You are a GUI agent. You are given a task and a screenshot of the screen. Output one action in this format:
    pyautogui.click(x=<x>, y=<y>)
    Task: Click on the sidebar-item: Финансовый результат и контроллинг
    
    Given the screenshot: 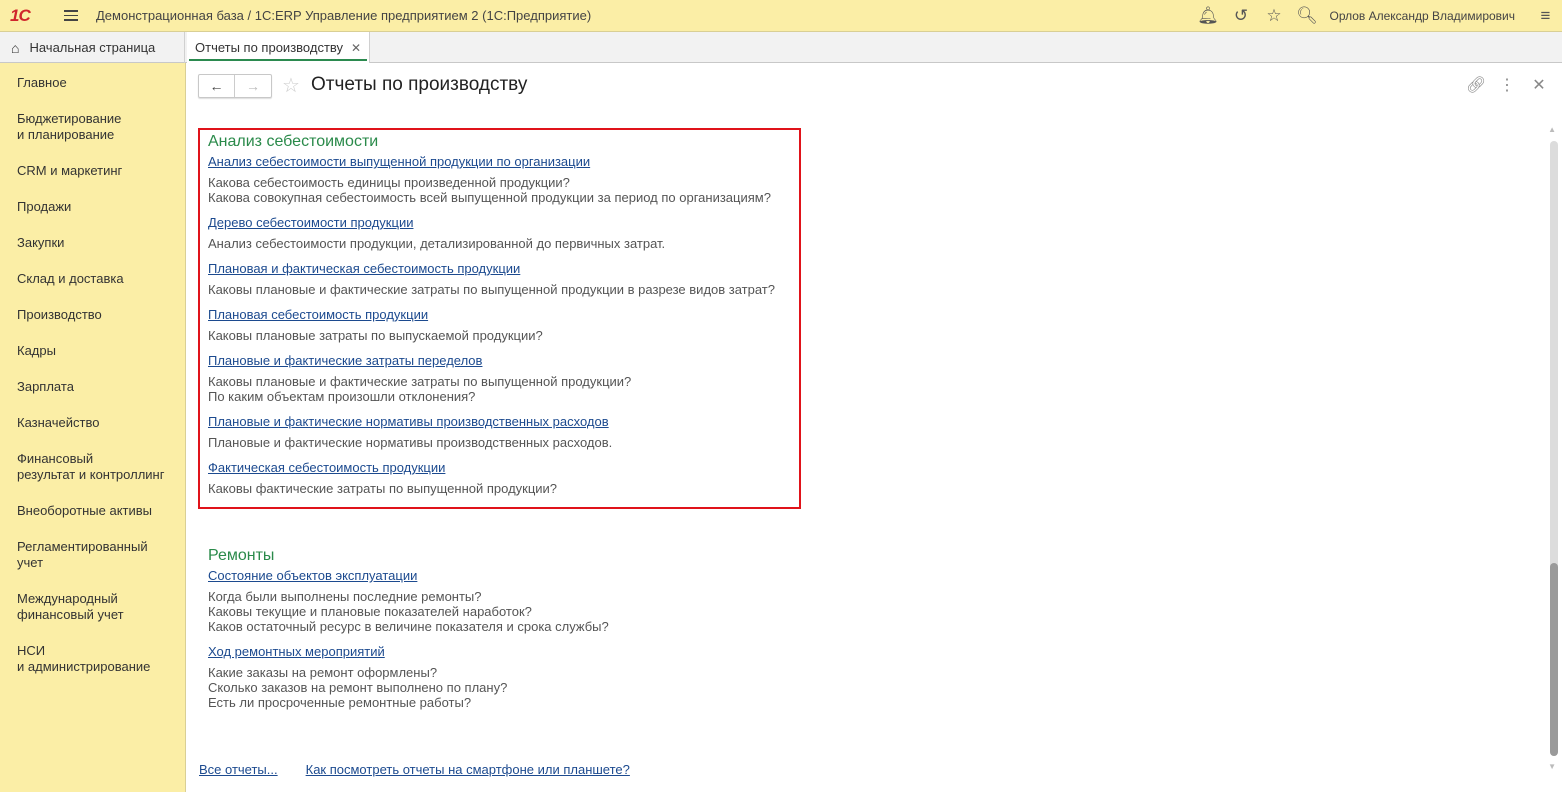 What is the action you would take?
    pyautogui.click(x=92, y=467)
    